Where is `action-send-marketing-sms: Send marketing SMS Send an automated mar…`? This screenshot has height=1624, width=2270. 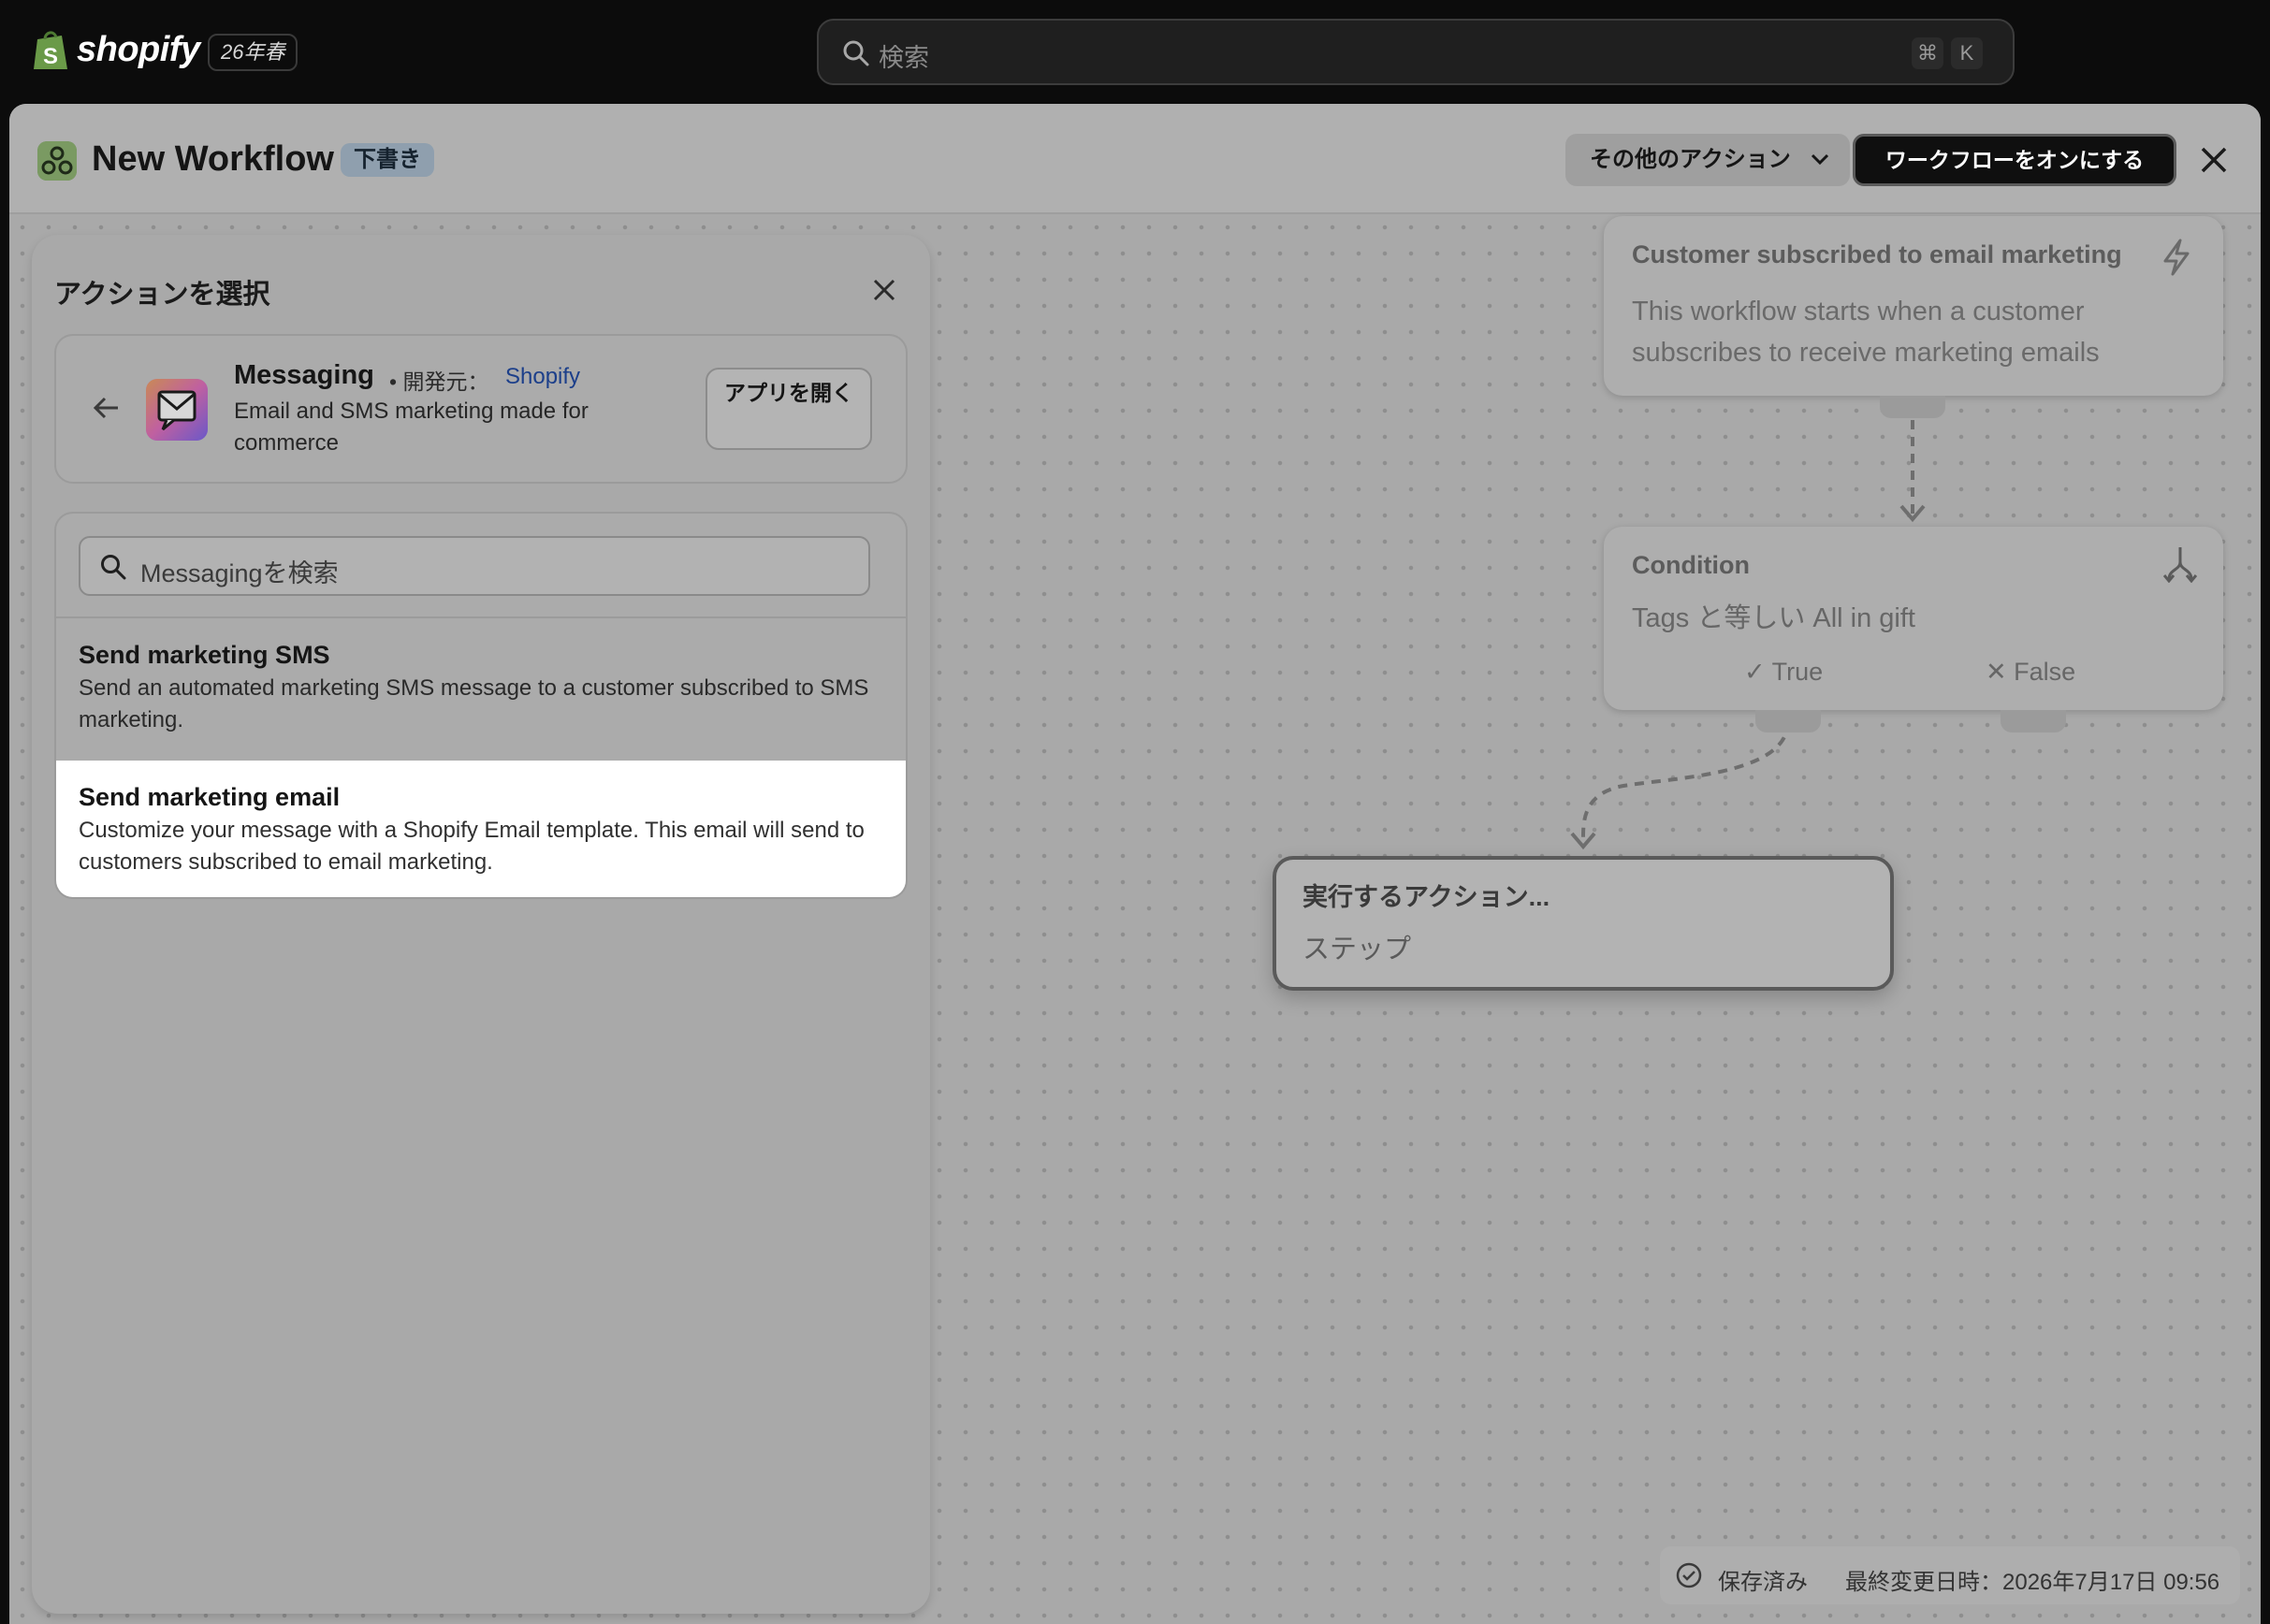 action-send-marketing-sms: Send marketing SMS Send an automated mar… is located at coordinates (481, 688).